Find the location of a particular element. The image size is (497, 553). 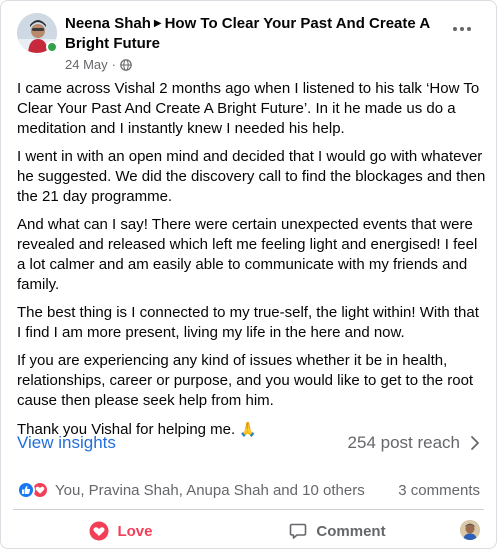

view-insights-link: View insights is located at coordinates (66, 443).